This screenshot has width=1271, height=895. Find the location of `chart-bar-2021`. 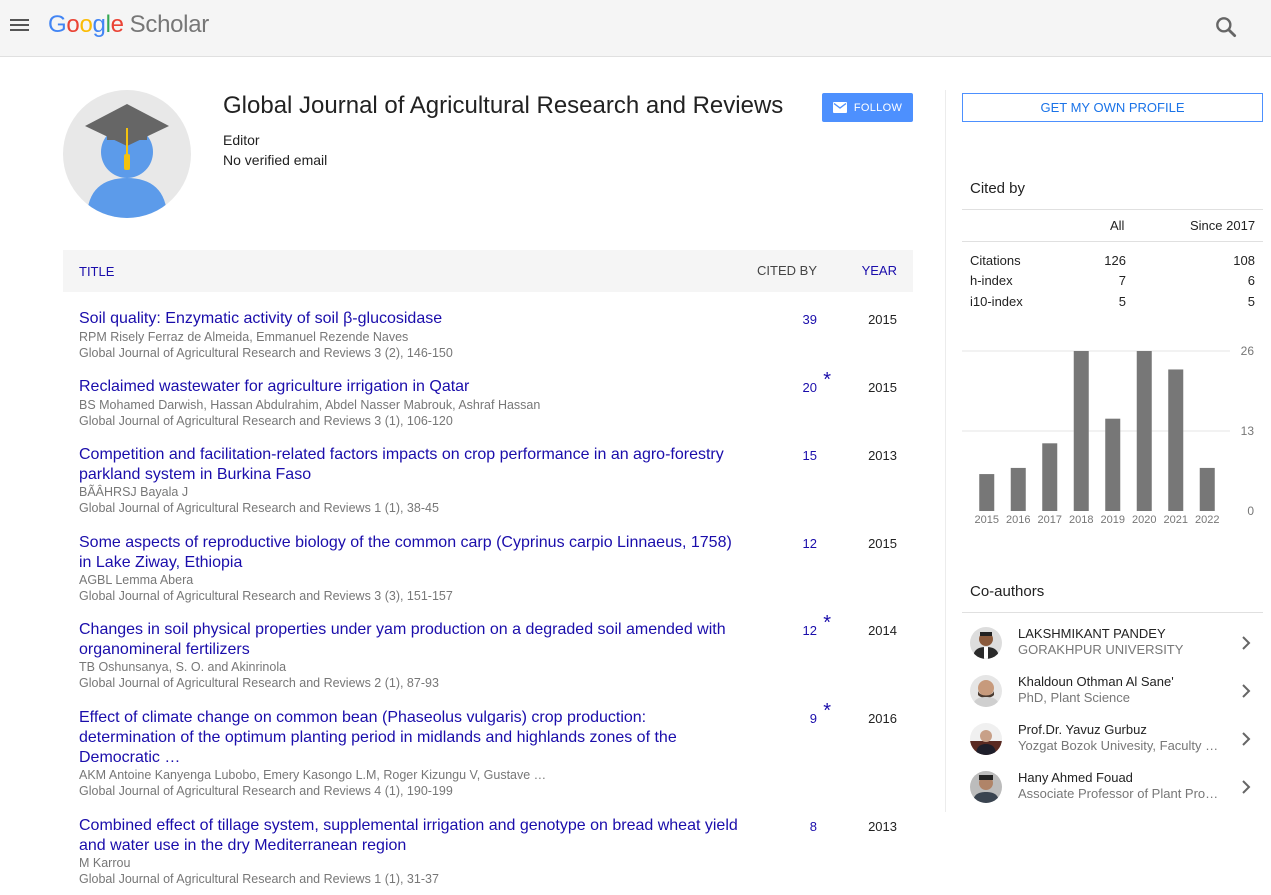

chart-bar-2021 is located at coordinates (1176, 440).